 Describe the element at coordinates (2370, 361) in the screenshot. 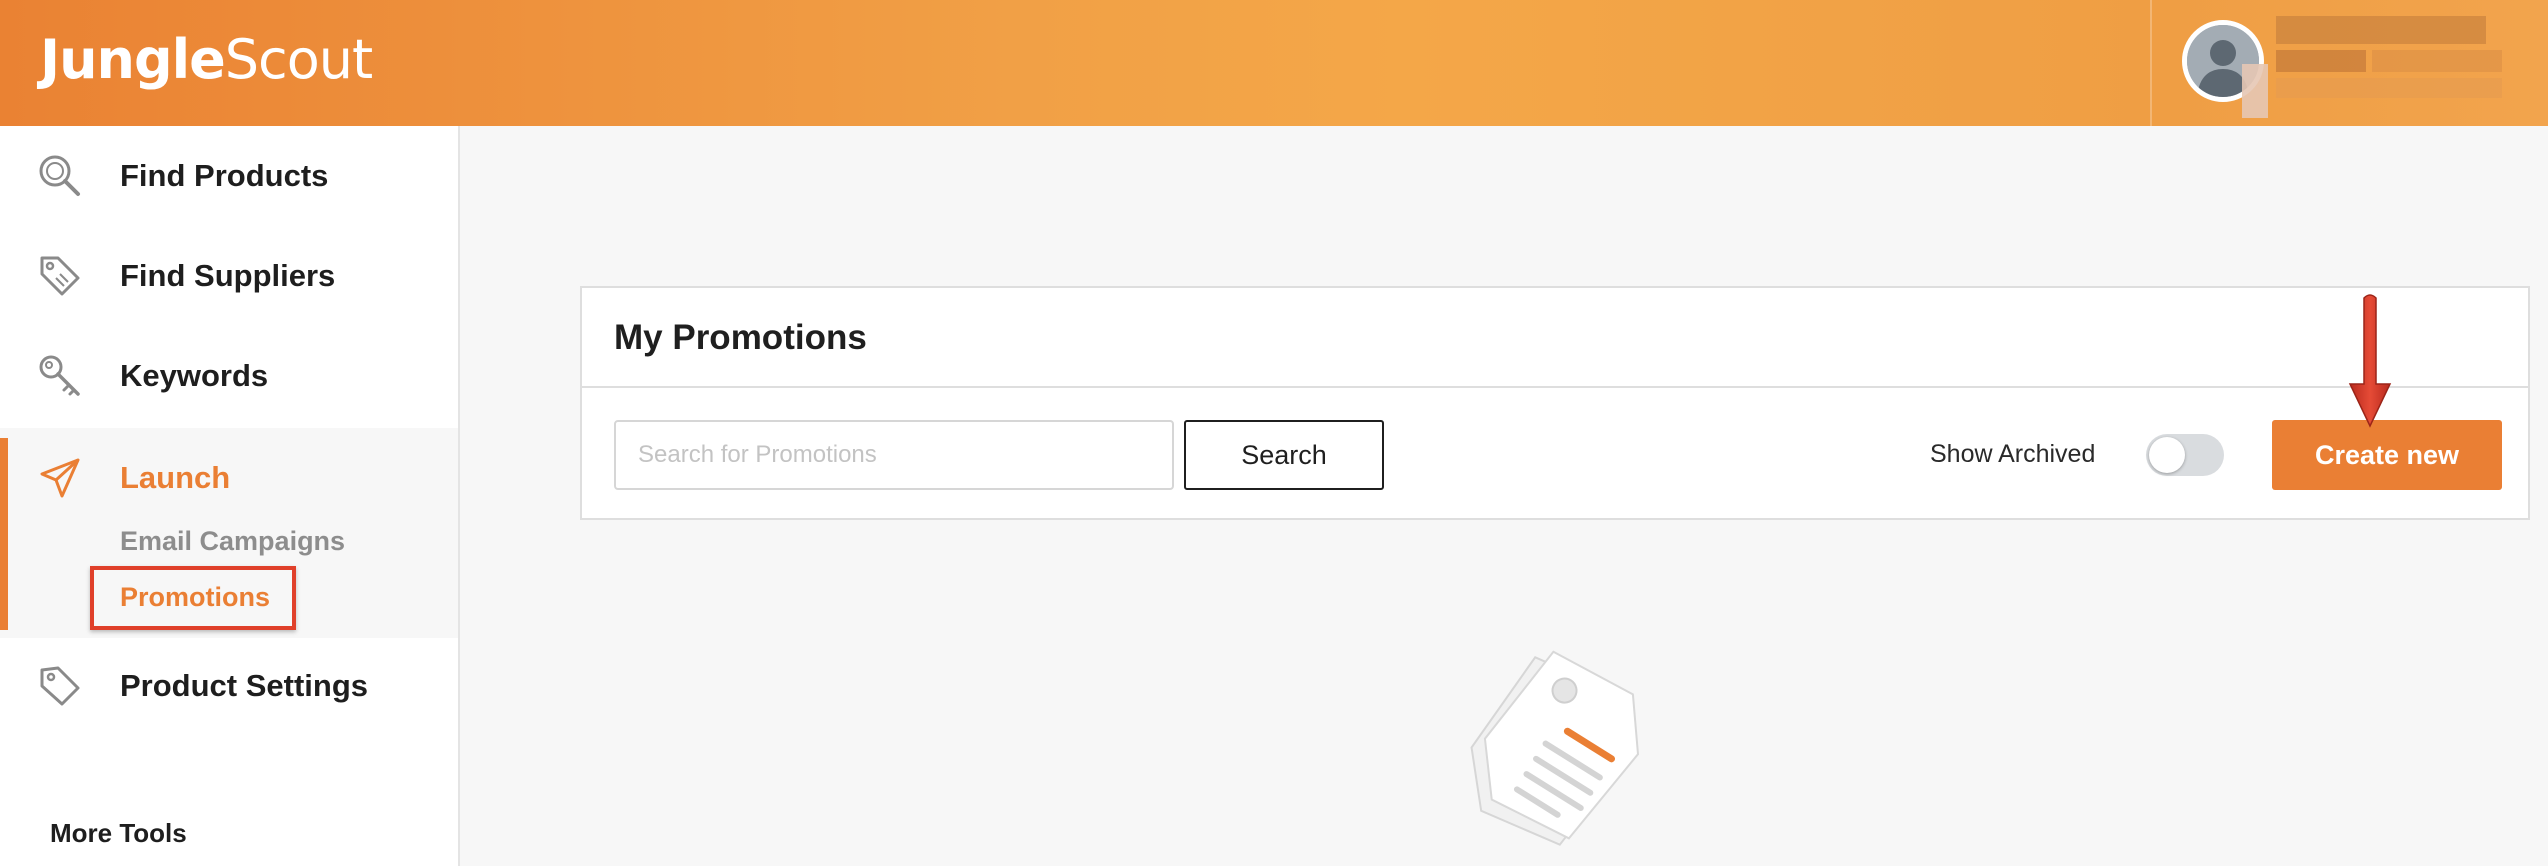

I see `annotation-arrow-icon` at that location.